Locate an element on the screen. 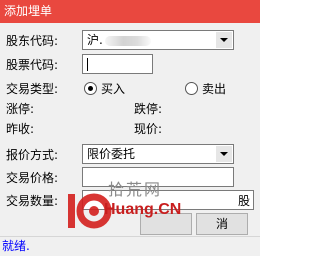 The height and width of the screenshot is (256, 320). current-price-label: 现价: is located at coordinates (148, 129).